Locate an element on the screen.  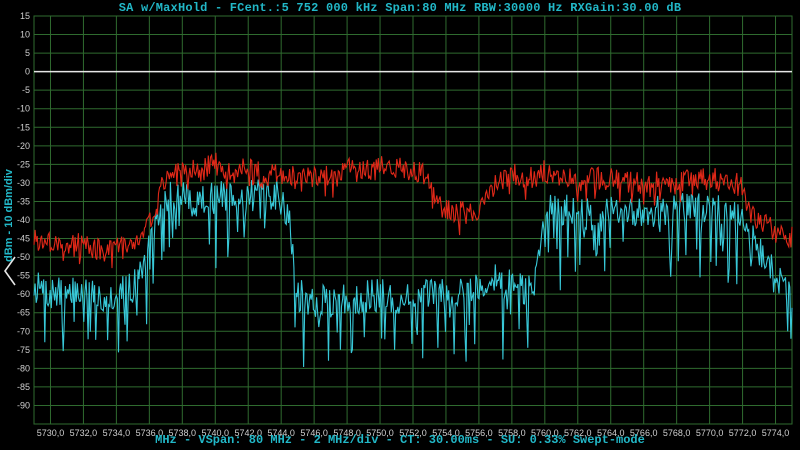
y-tick-label: -30 is located at coordinates (23, 183).